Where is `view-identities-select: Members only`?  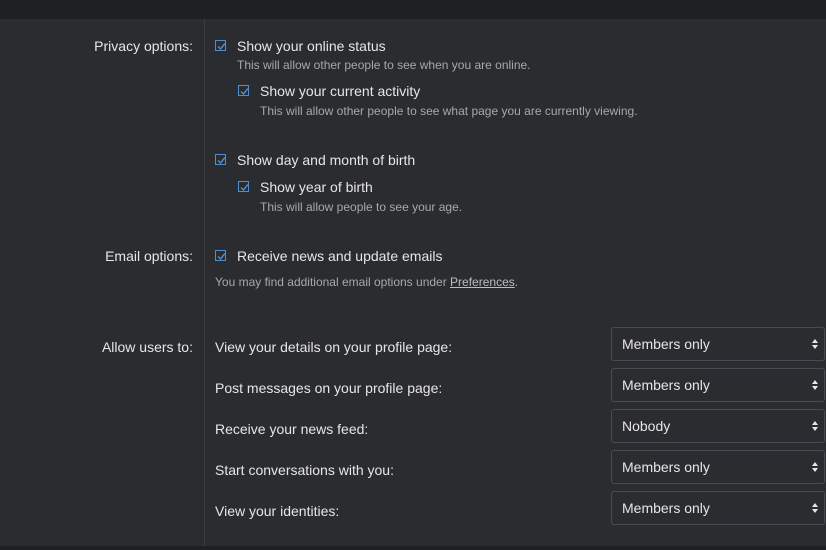
view-identities-select: Members only is located at coordinates (718, 508).